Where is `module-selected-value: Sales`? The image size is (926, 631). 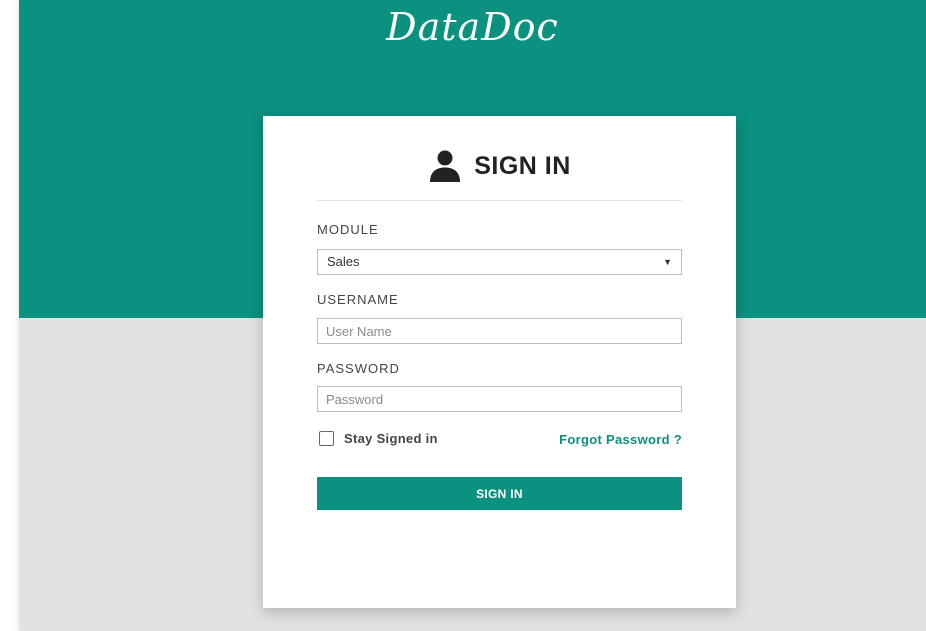
module-selected-value: Sales is located at coordinates (343, 261).